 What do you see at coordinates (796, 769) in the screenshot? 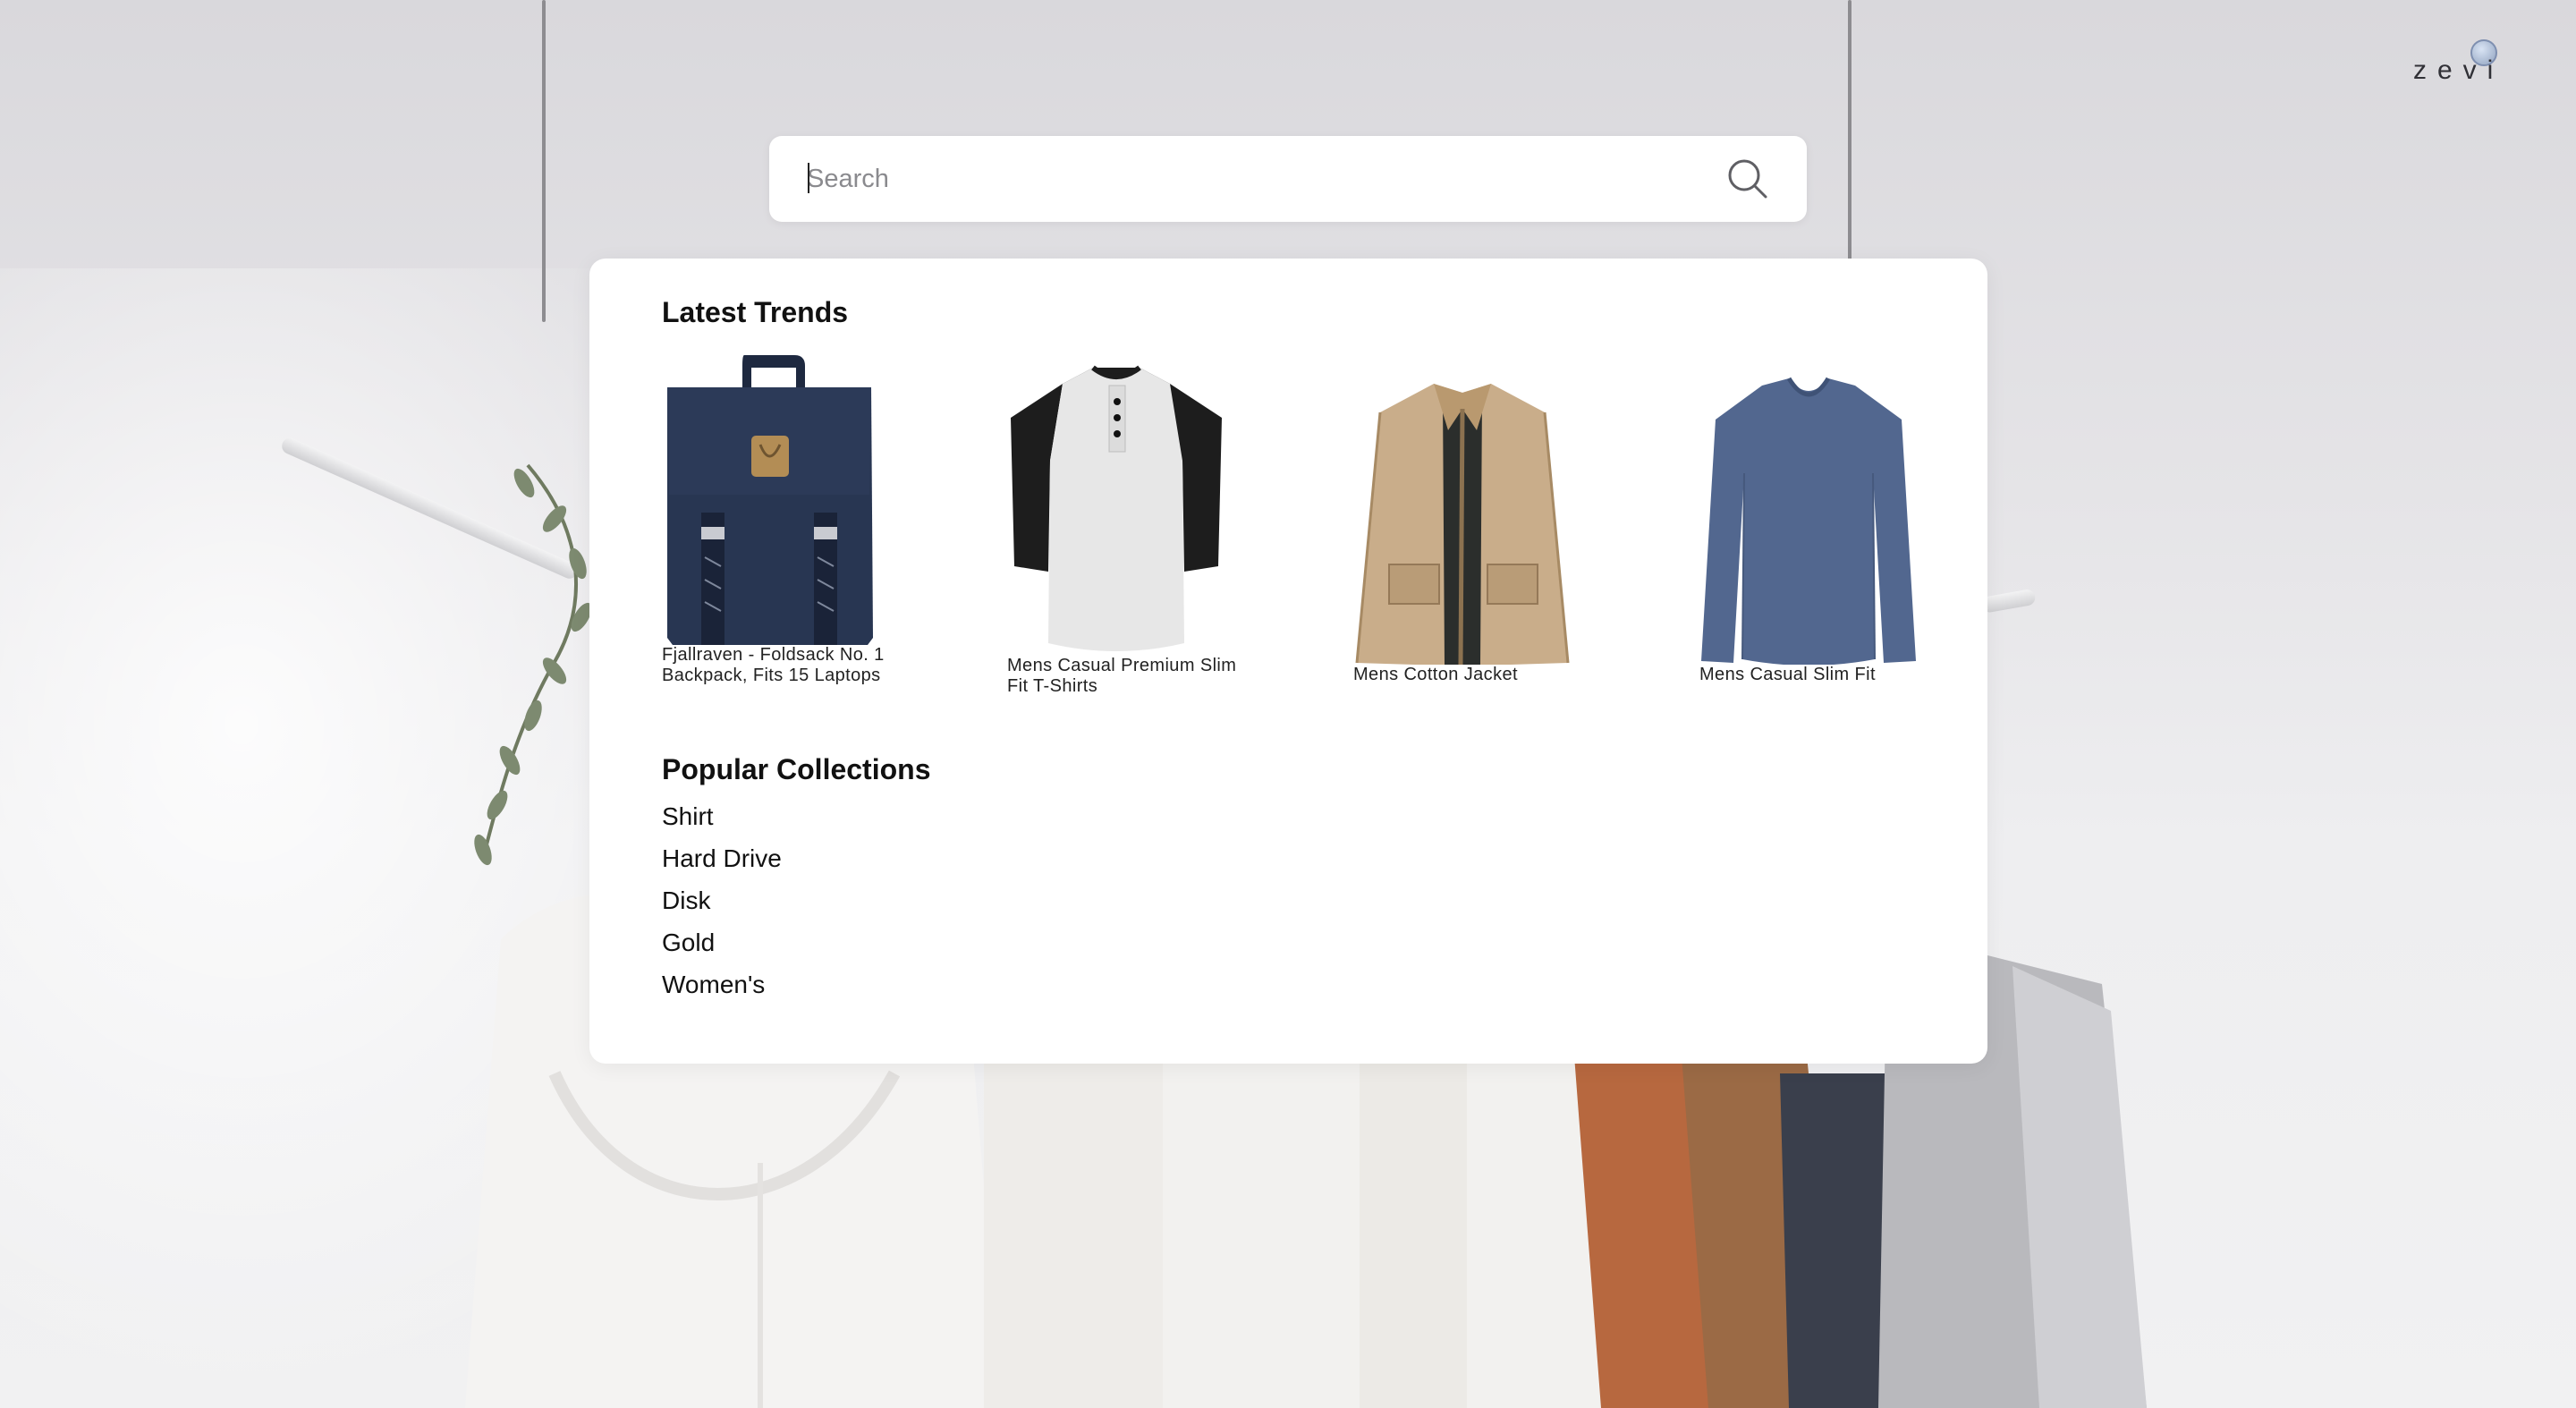
I see `popular-collections-title: Popular Collections` at bounding box center [796, 769].